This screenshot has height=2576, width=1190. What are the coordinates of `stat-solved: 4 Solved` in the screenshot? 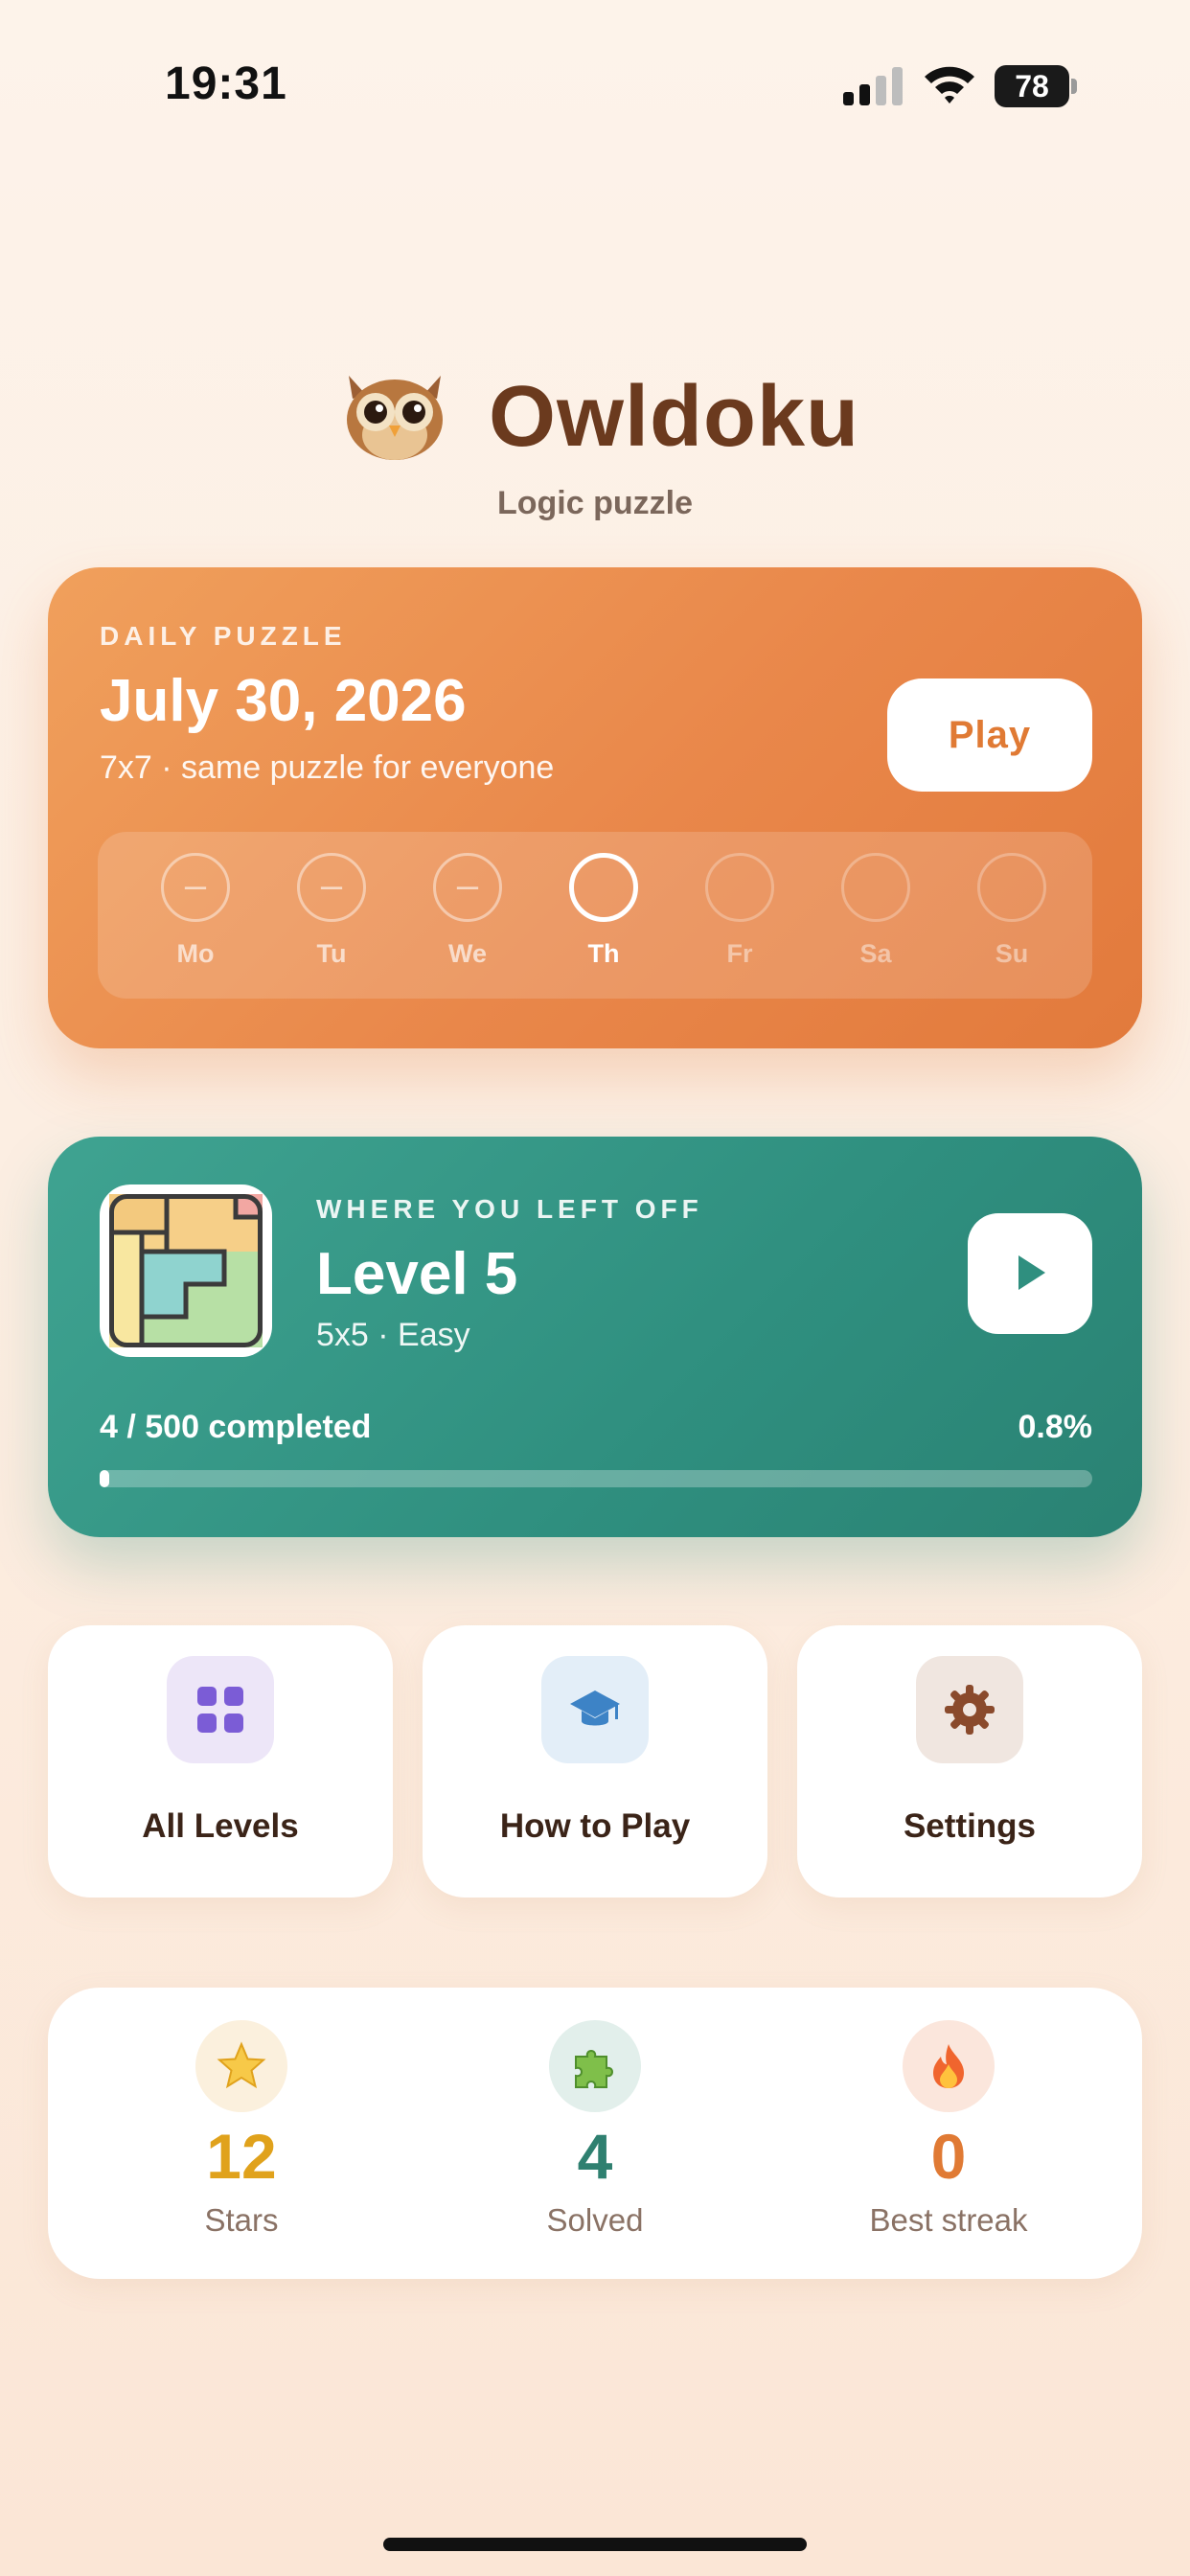 It's located at (595, 2140).